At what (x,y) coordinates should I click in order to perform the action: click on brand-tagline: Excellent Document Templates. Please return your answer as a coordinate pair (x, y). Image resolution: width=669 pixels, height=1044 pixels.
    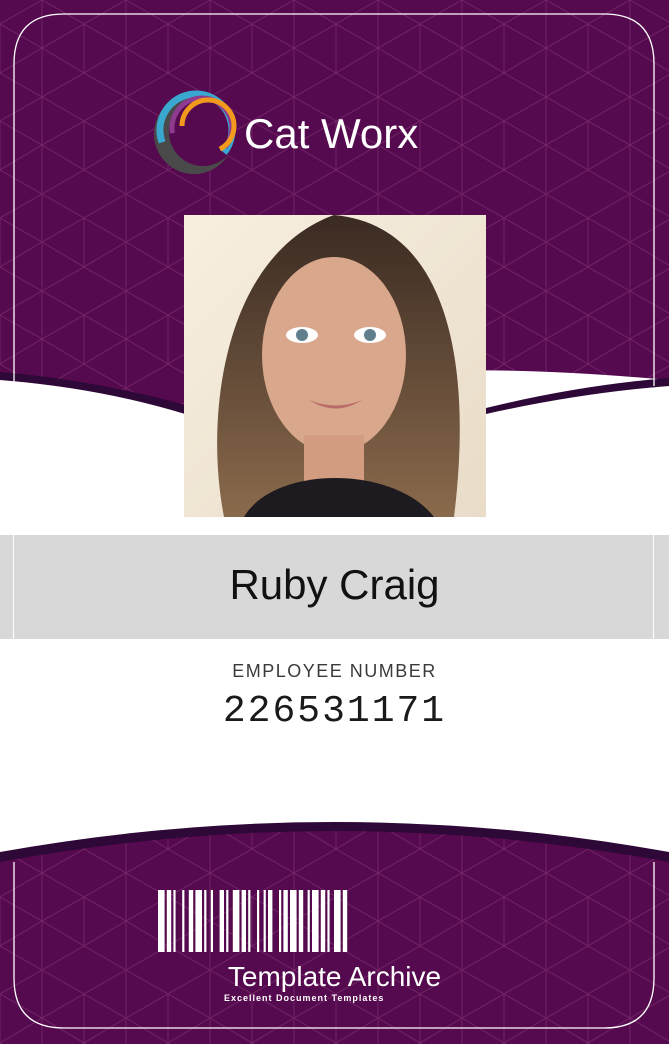
    Looking at the image, I should click on (304, 998).